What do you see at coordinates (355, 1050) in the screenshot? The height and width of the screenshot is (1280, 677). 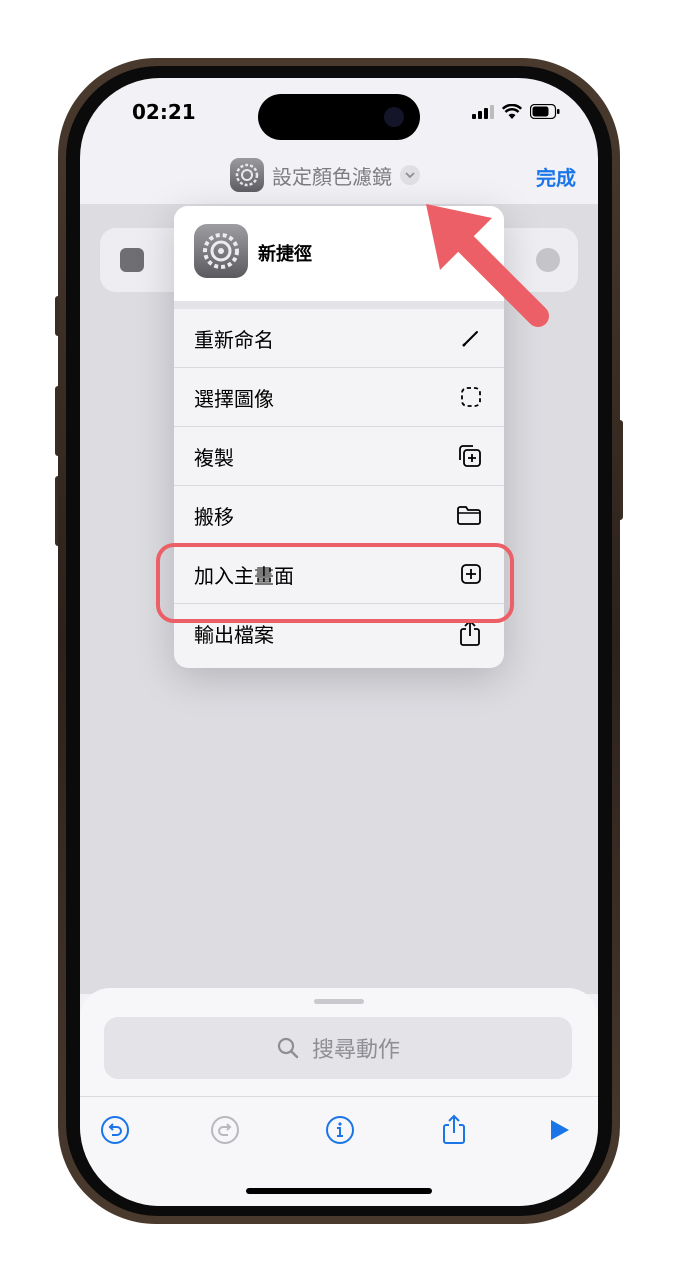 I see `search-placeholder: 搜尋動作` at bounding box center [355, 1050].